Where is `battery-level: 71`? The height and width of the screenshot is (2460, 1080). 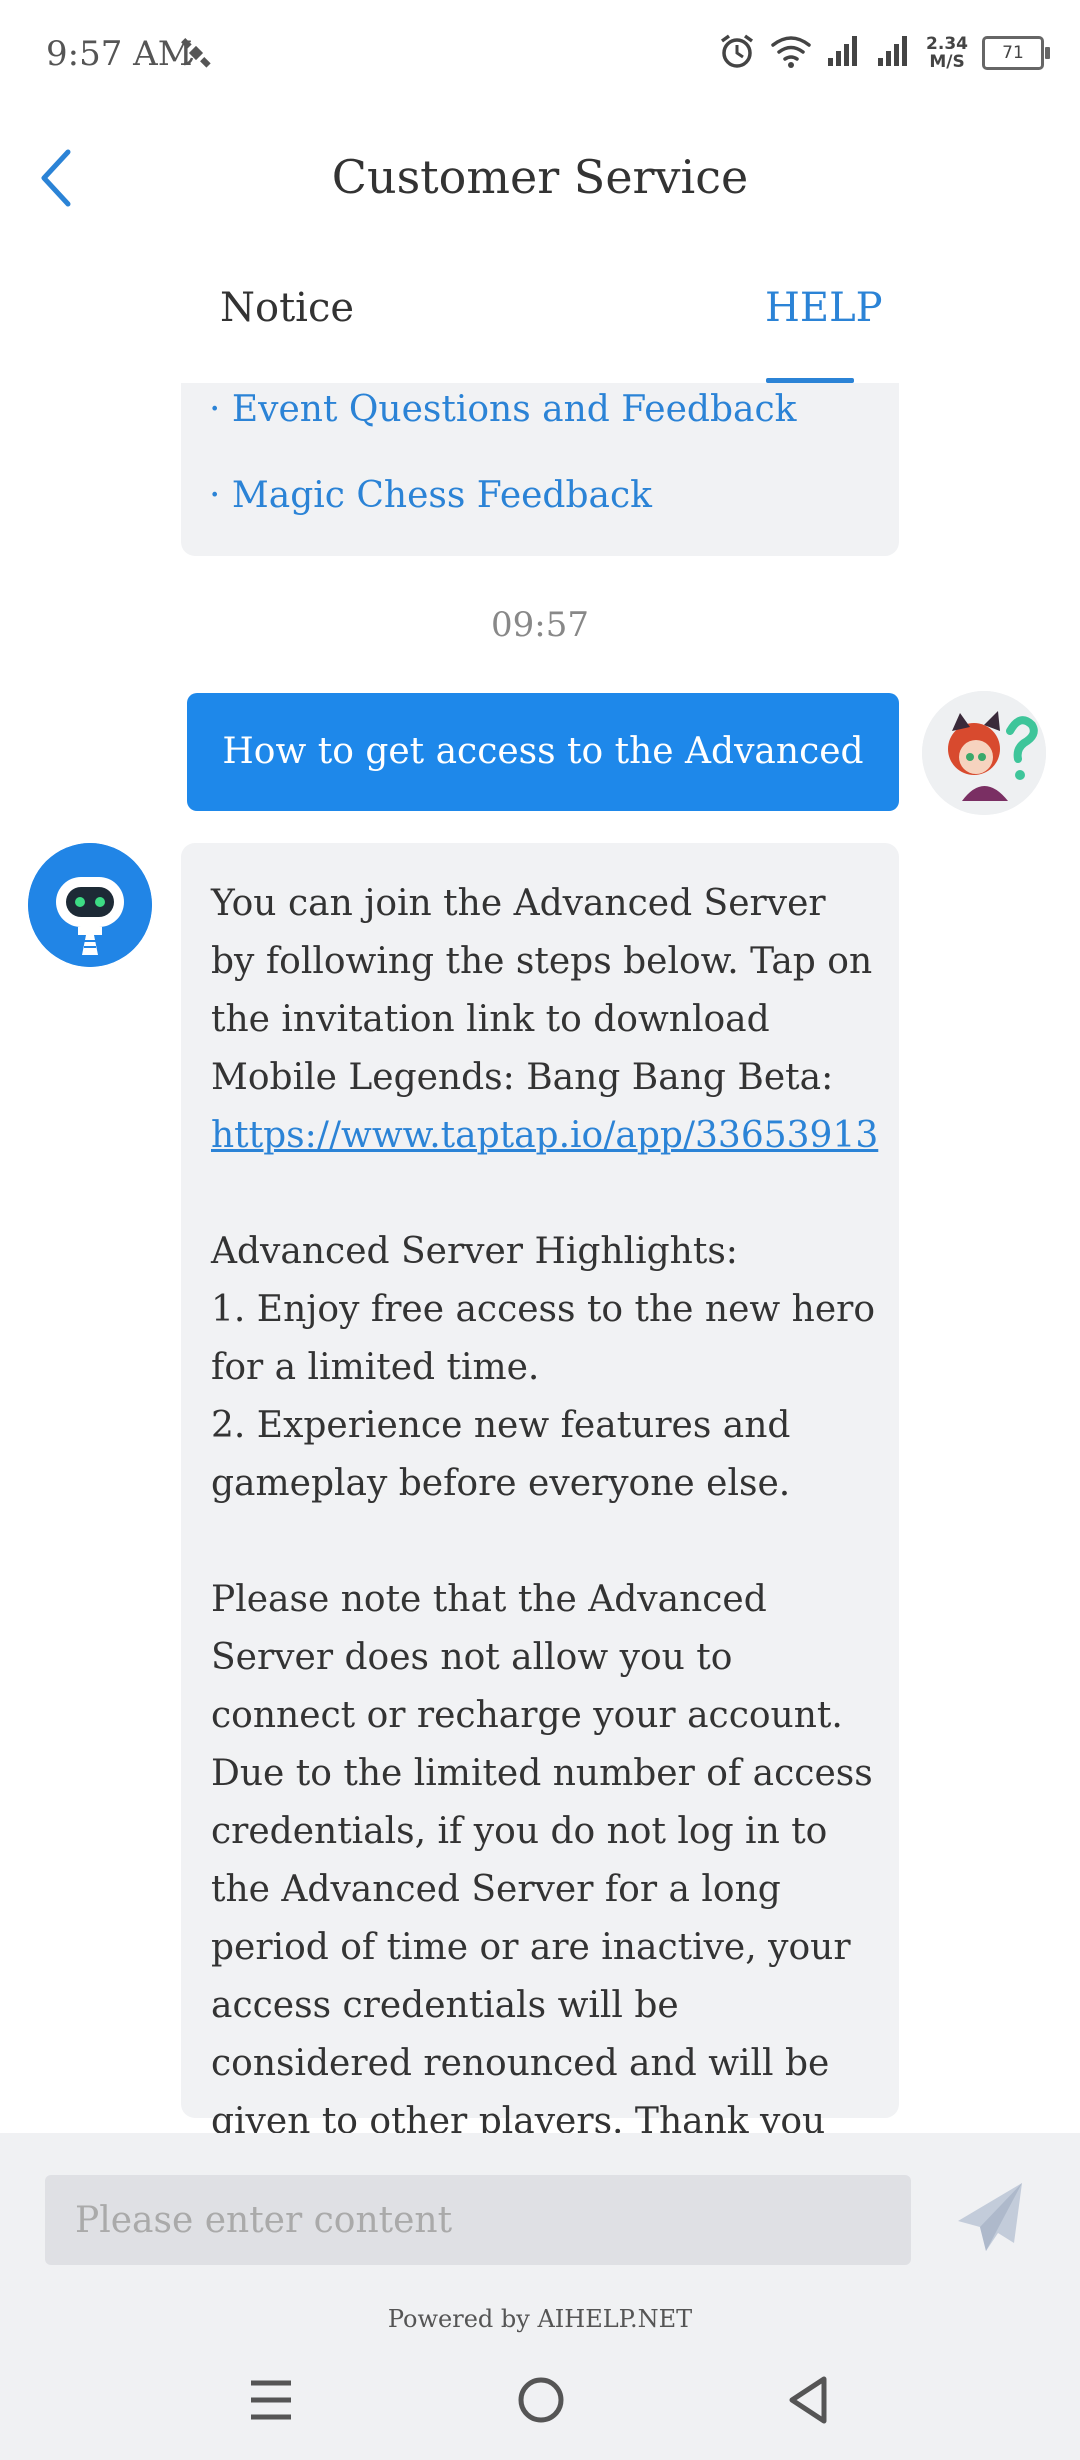 battery-level: 71 is located at coordinates (1013, 53).